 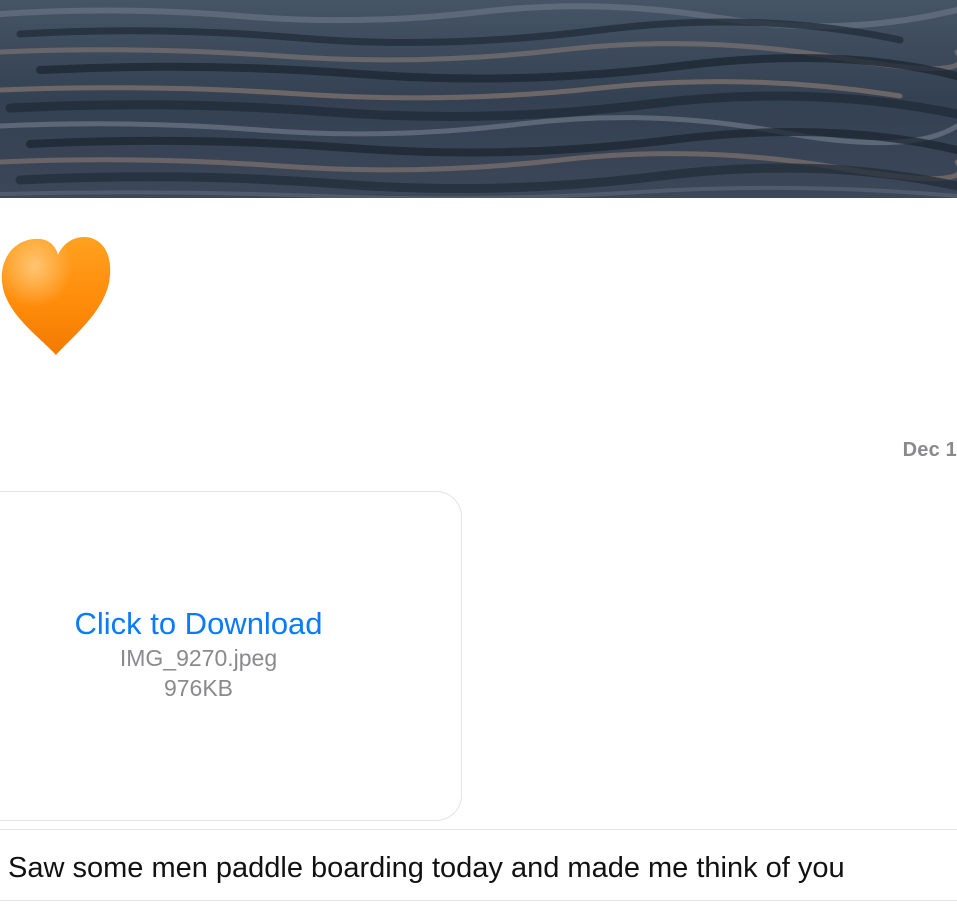 What do you see at coordinates (198, 624) in the screenshot?
I see `download-link: Click to Download` at bounding box center [198, 624].